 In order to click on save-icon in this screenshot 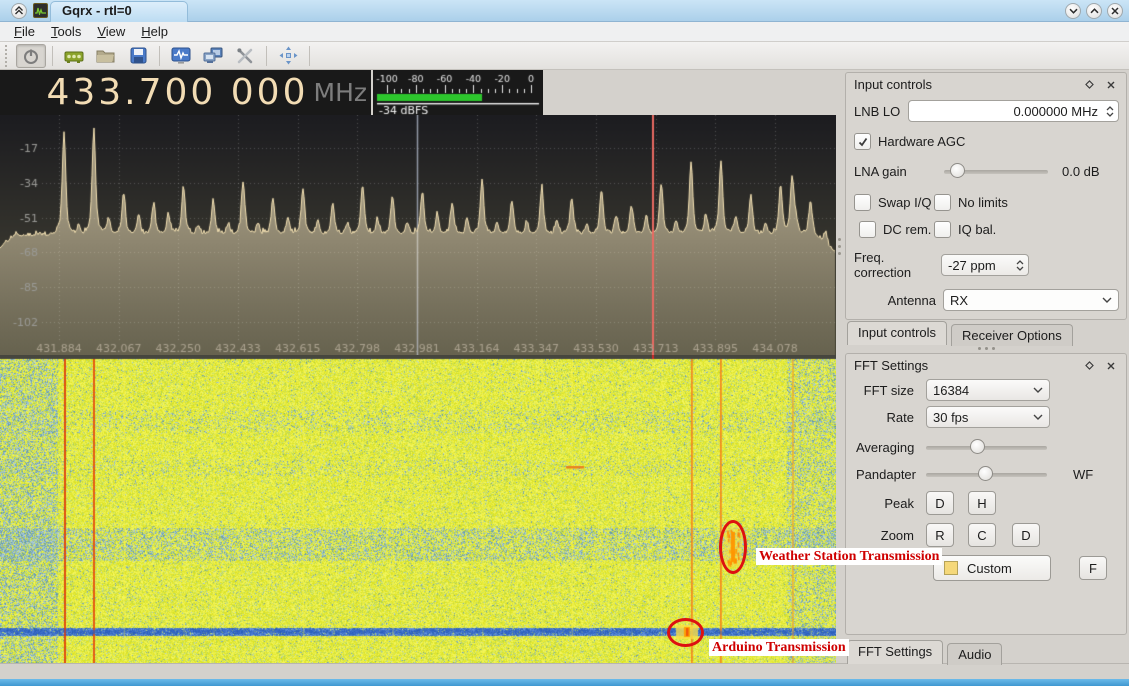, I will do `click(138, 55)`.